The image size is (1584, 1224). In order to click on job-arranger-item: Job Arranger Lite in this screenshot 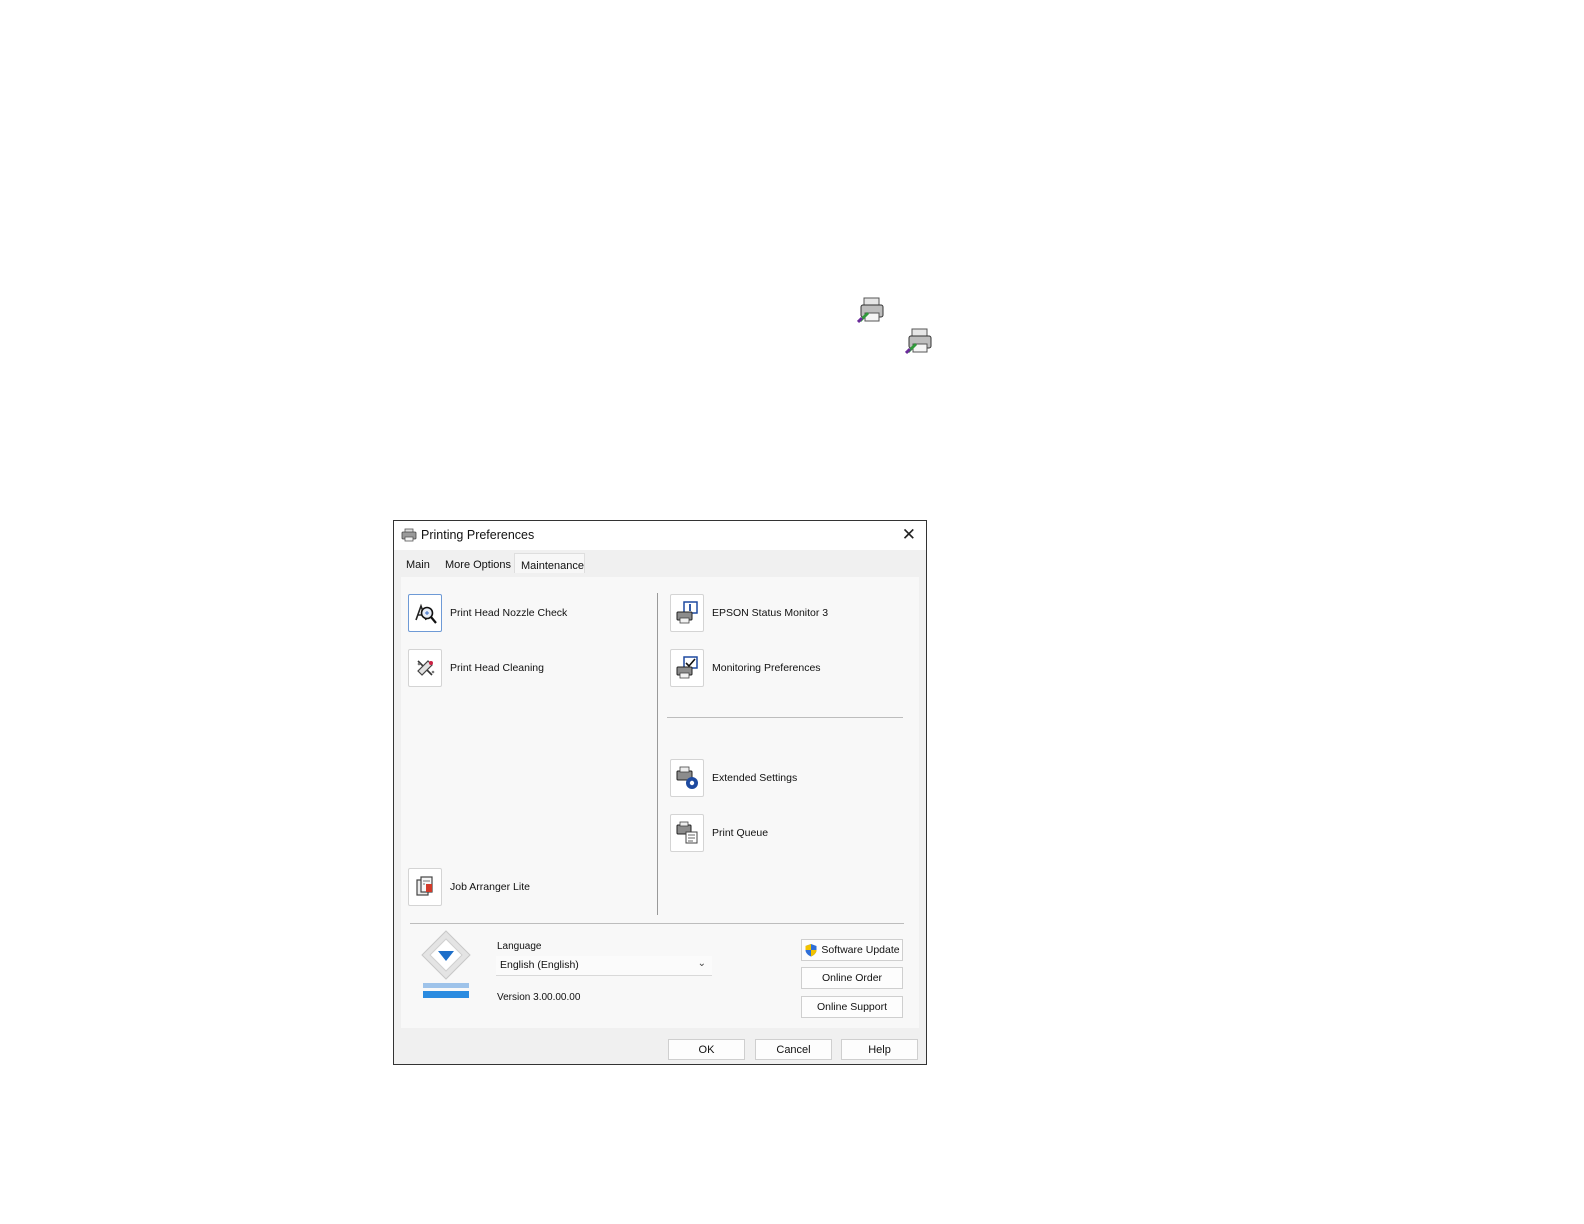, I will do `click(469, 887)`.